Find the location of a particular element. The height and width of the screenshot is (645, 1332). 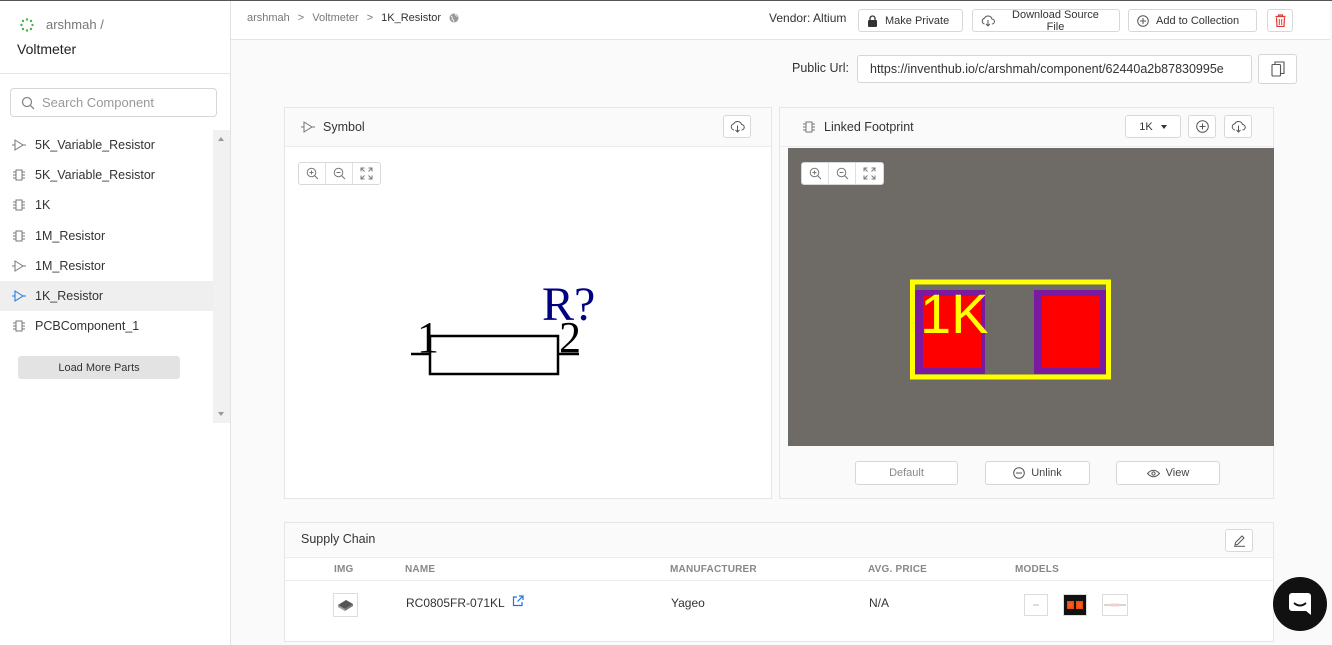

lock-icon is located at coordinates (872, 20).